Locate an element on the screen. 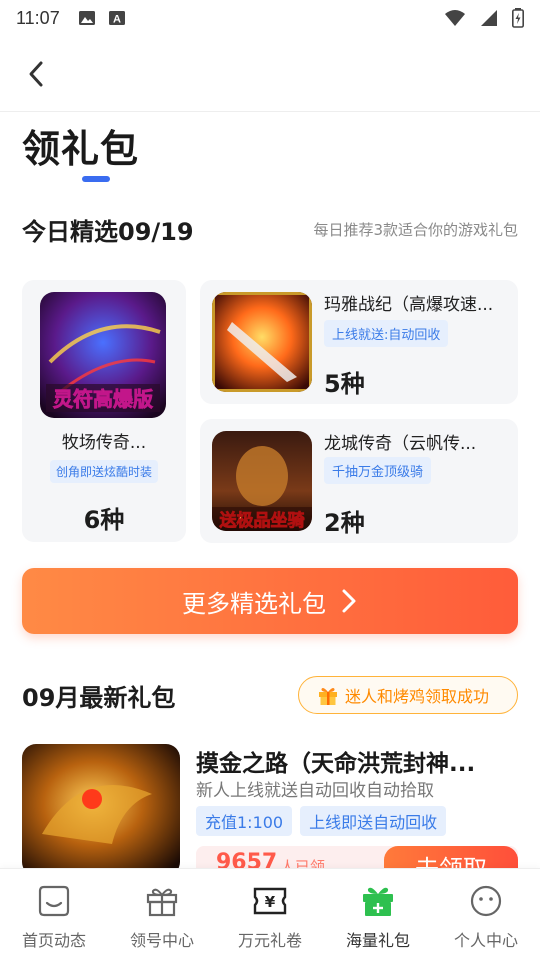  tab-voucher: ¥ 万元礼卷 is located at coordinates (270, 914).